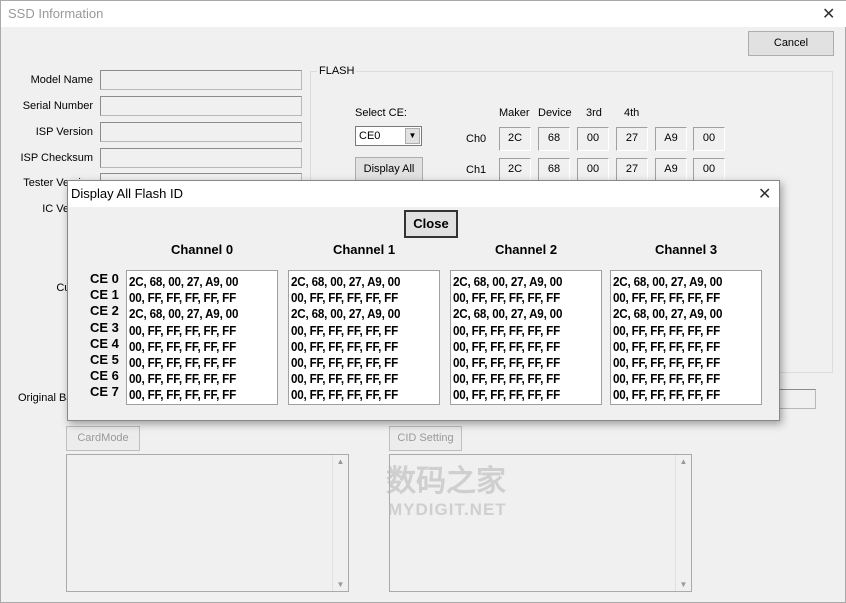 The image size is (846, 603). What do you see at coordinates (431, 224) in the screenshot?
I see `dialog-close-button: Close` at bounding box center [431, 224].